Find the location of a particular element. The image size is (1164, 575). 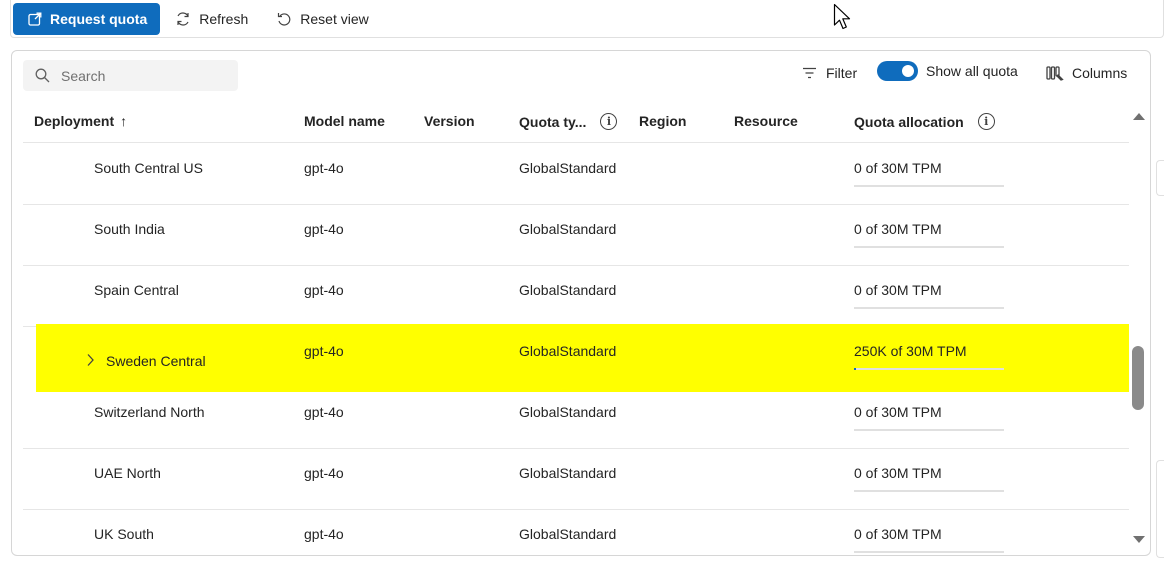

refresh-label: Refresh is located at coordinates (224, 18).